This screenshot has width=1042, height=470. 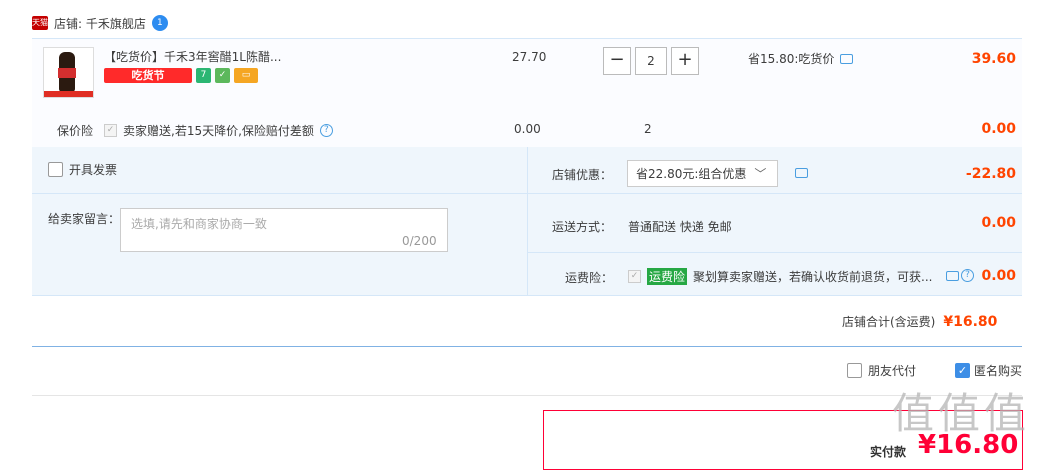 What do you see at coordinates (892, 371) in the screenshot?
I see `friend-pay-label: 朋友代付` at bounding box center [892, 371].